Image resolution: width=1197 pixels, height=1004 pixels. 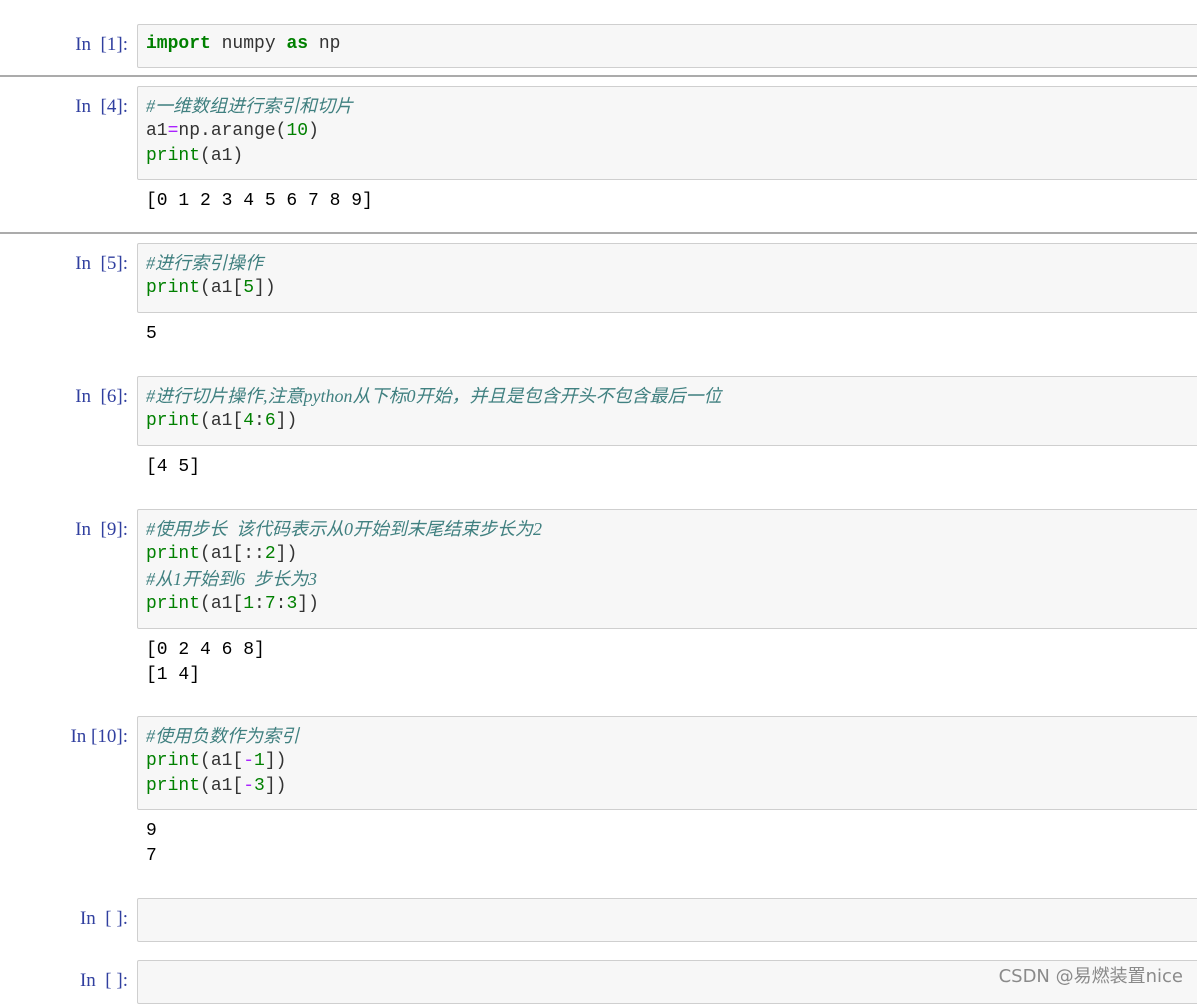 I want to click on code-token: a1, so click(x=157, y=131).